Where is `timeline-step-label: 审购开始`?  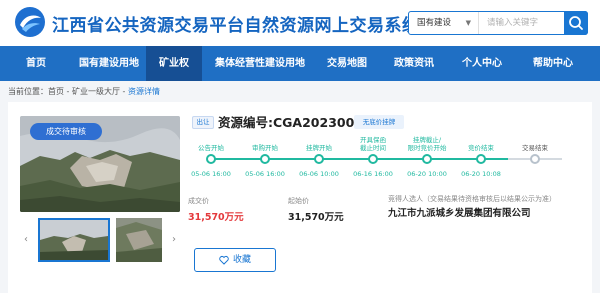 timeline-step-label: 审购开始 is located at coordinates (265, 148).